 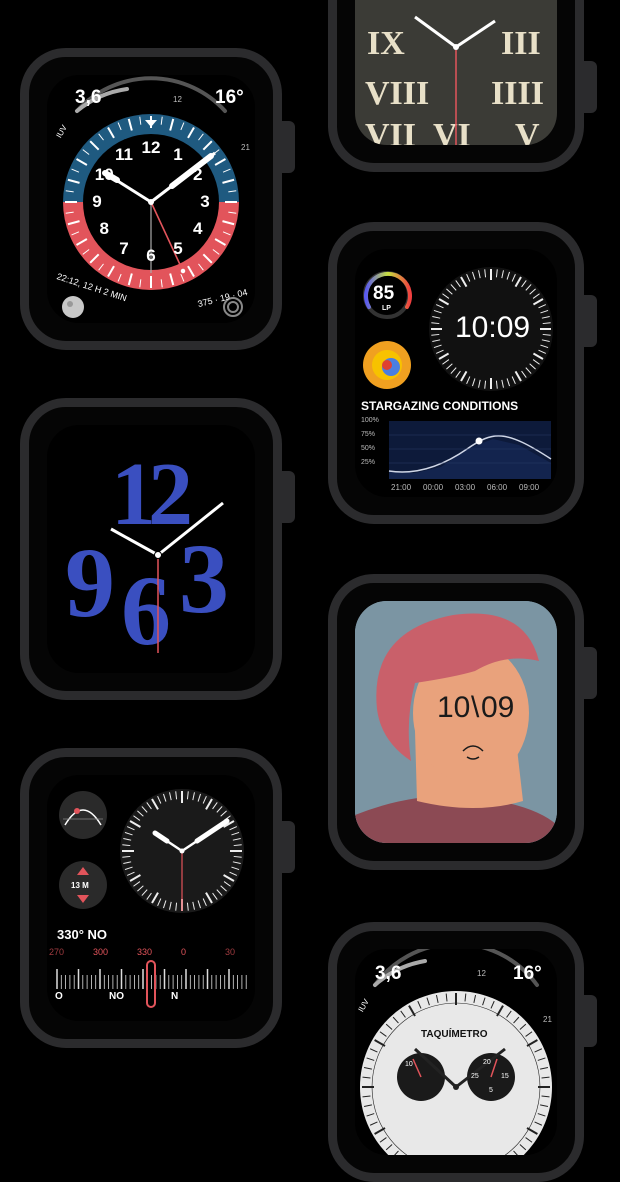 What do you see at coordinates (104, 174) in the screenshot?
I see `hour-numeral-10: 10` at bounding box center [104, 174].